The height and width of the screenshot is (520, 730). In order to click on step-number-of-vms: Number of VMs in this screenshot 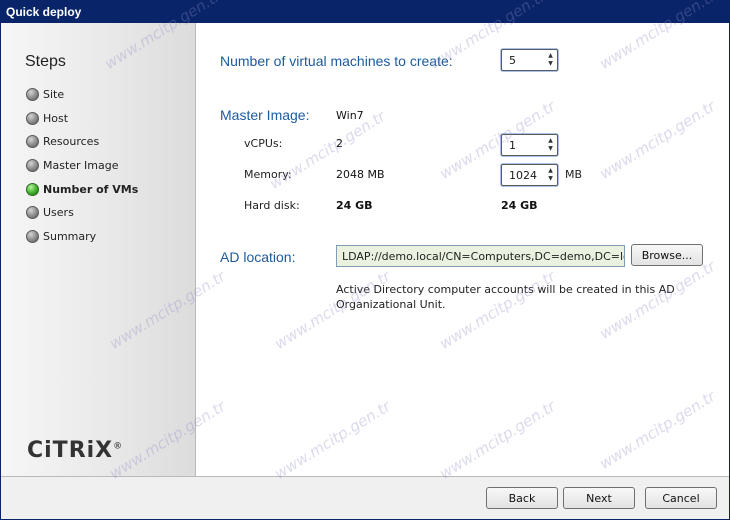, I will do `click(108, 189)`.